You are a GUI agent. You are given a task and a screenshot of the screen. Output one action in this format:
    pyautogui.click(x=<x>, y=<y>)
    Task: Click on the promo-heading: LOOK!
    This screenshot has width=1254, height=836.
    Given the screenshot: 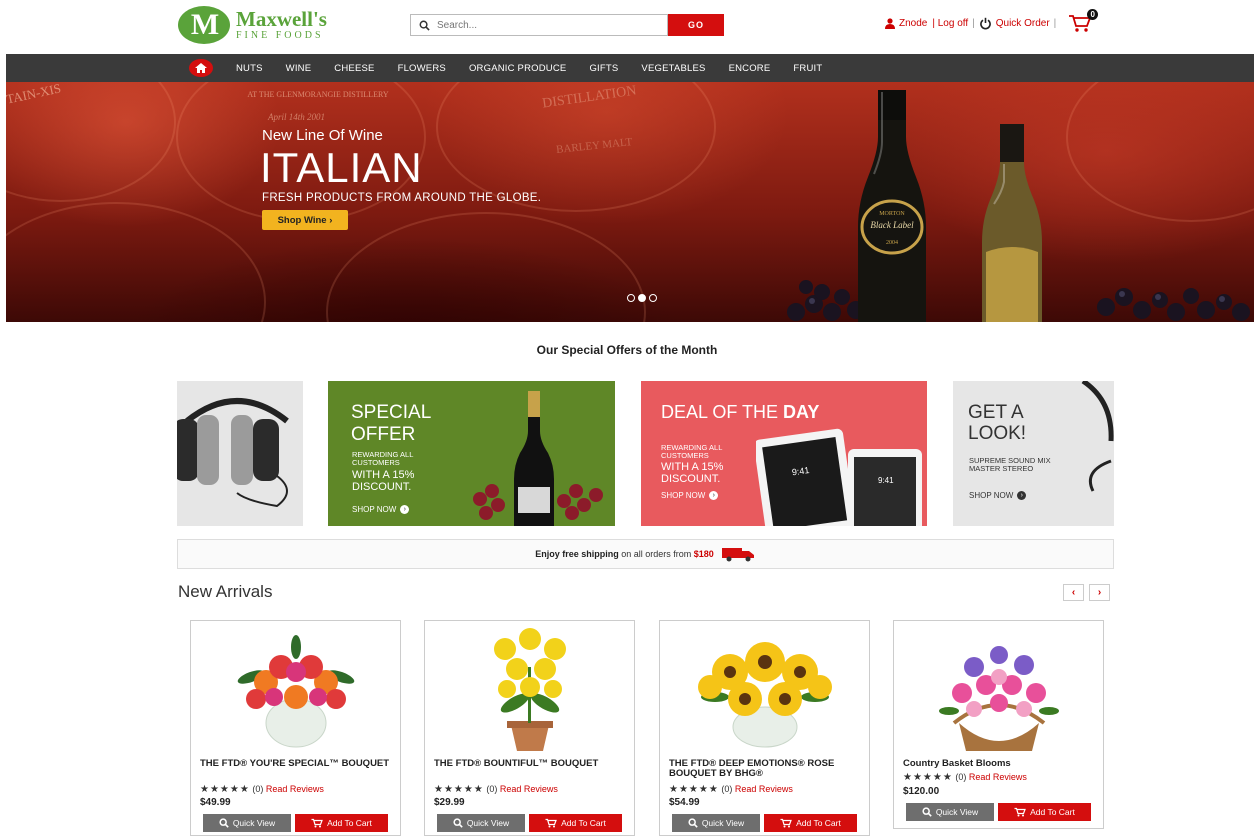 What is the action you would take?
    pyautogui.click(x=997, y=433)
    